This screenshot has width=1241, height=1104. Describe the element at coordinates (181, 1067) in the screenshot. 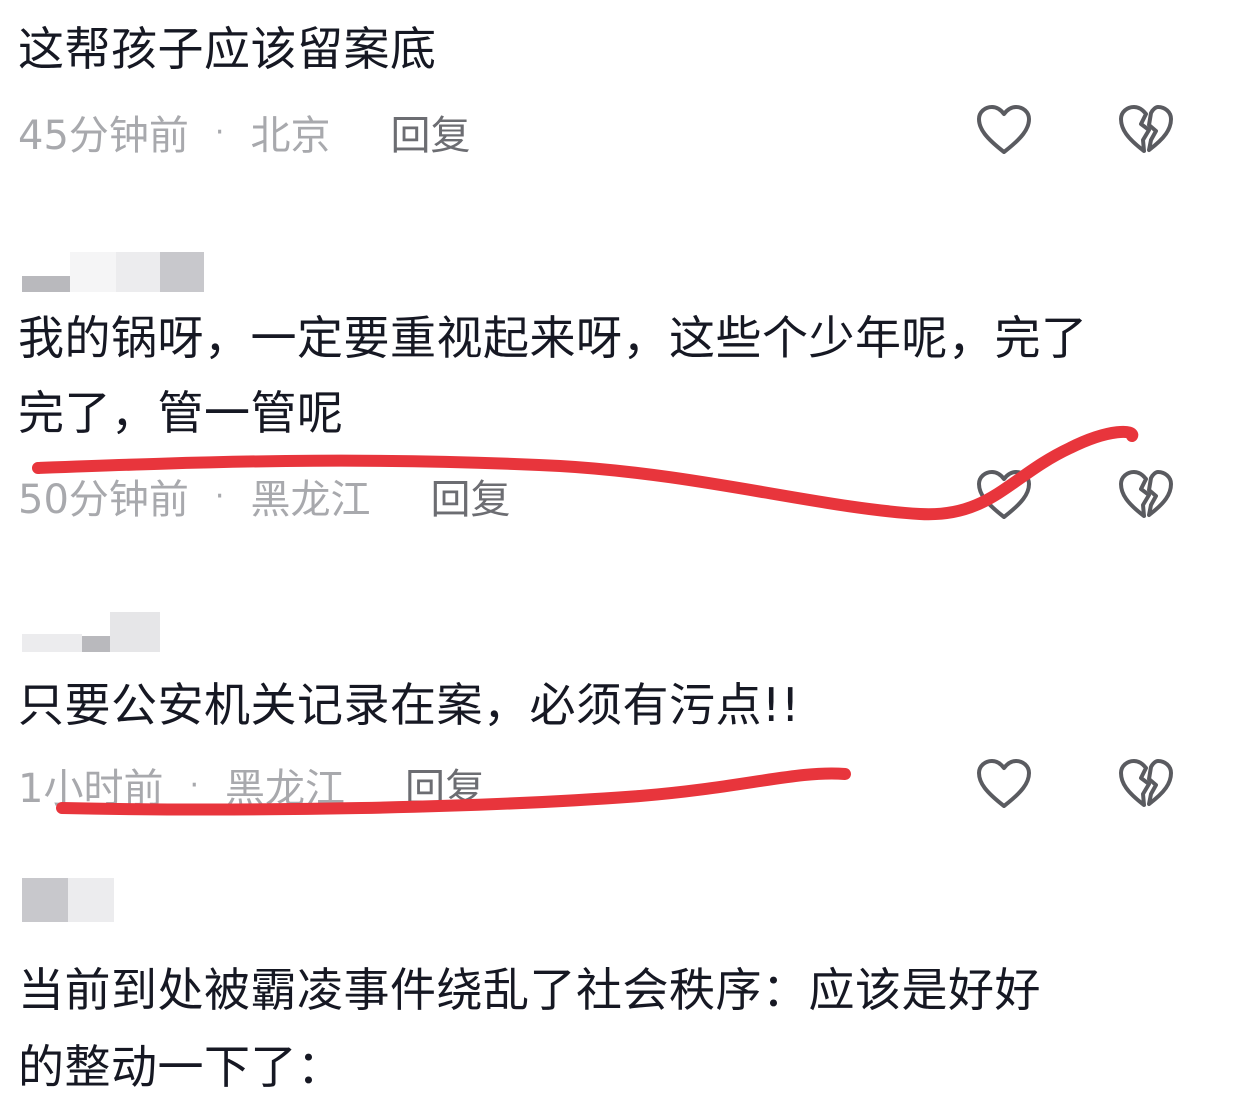

I see `comment-4-text-line-2: 的整动一下了：` at that location.